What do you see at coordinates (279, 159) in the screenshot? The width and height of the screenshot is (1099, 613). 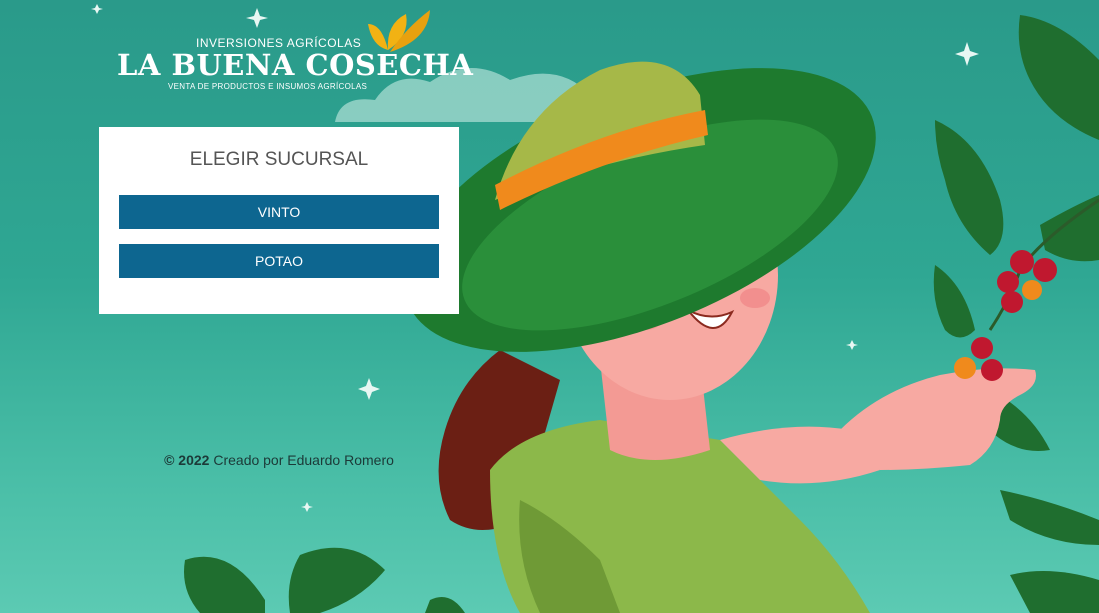 I see `card-title: ELEGIR SUCURSAL` at bounding box center [279, 159].